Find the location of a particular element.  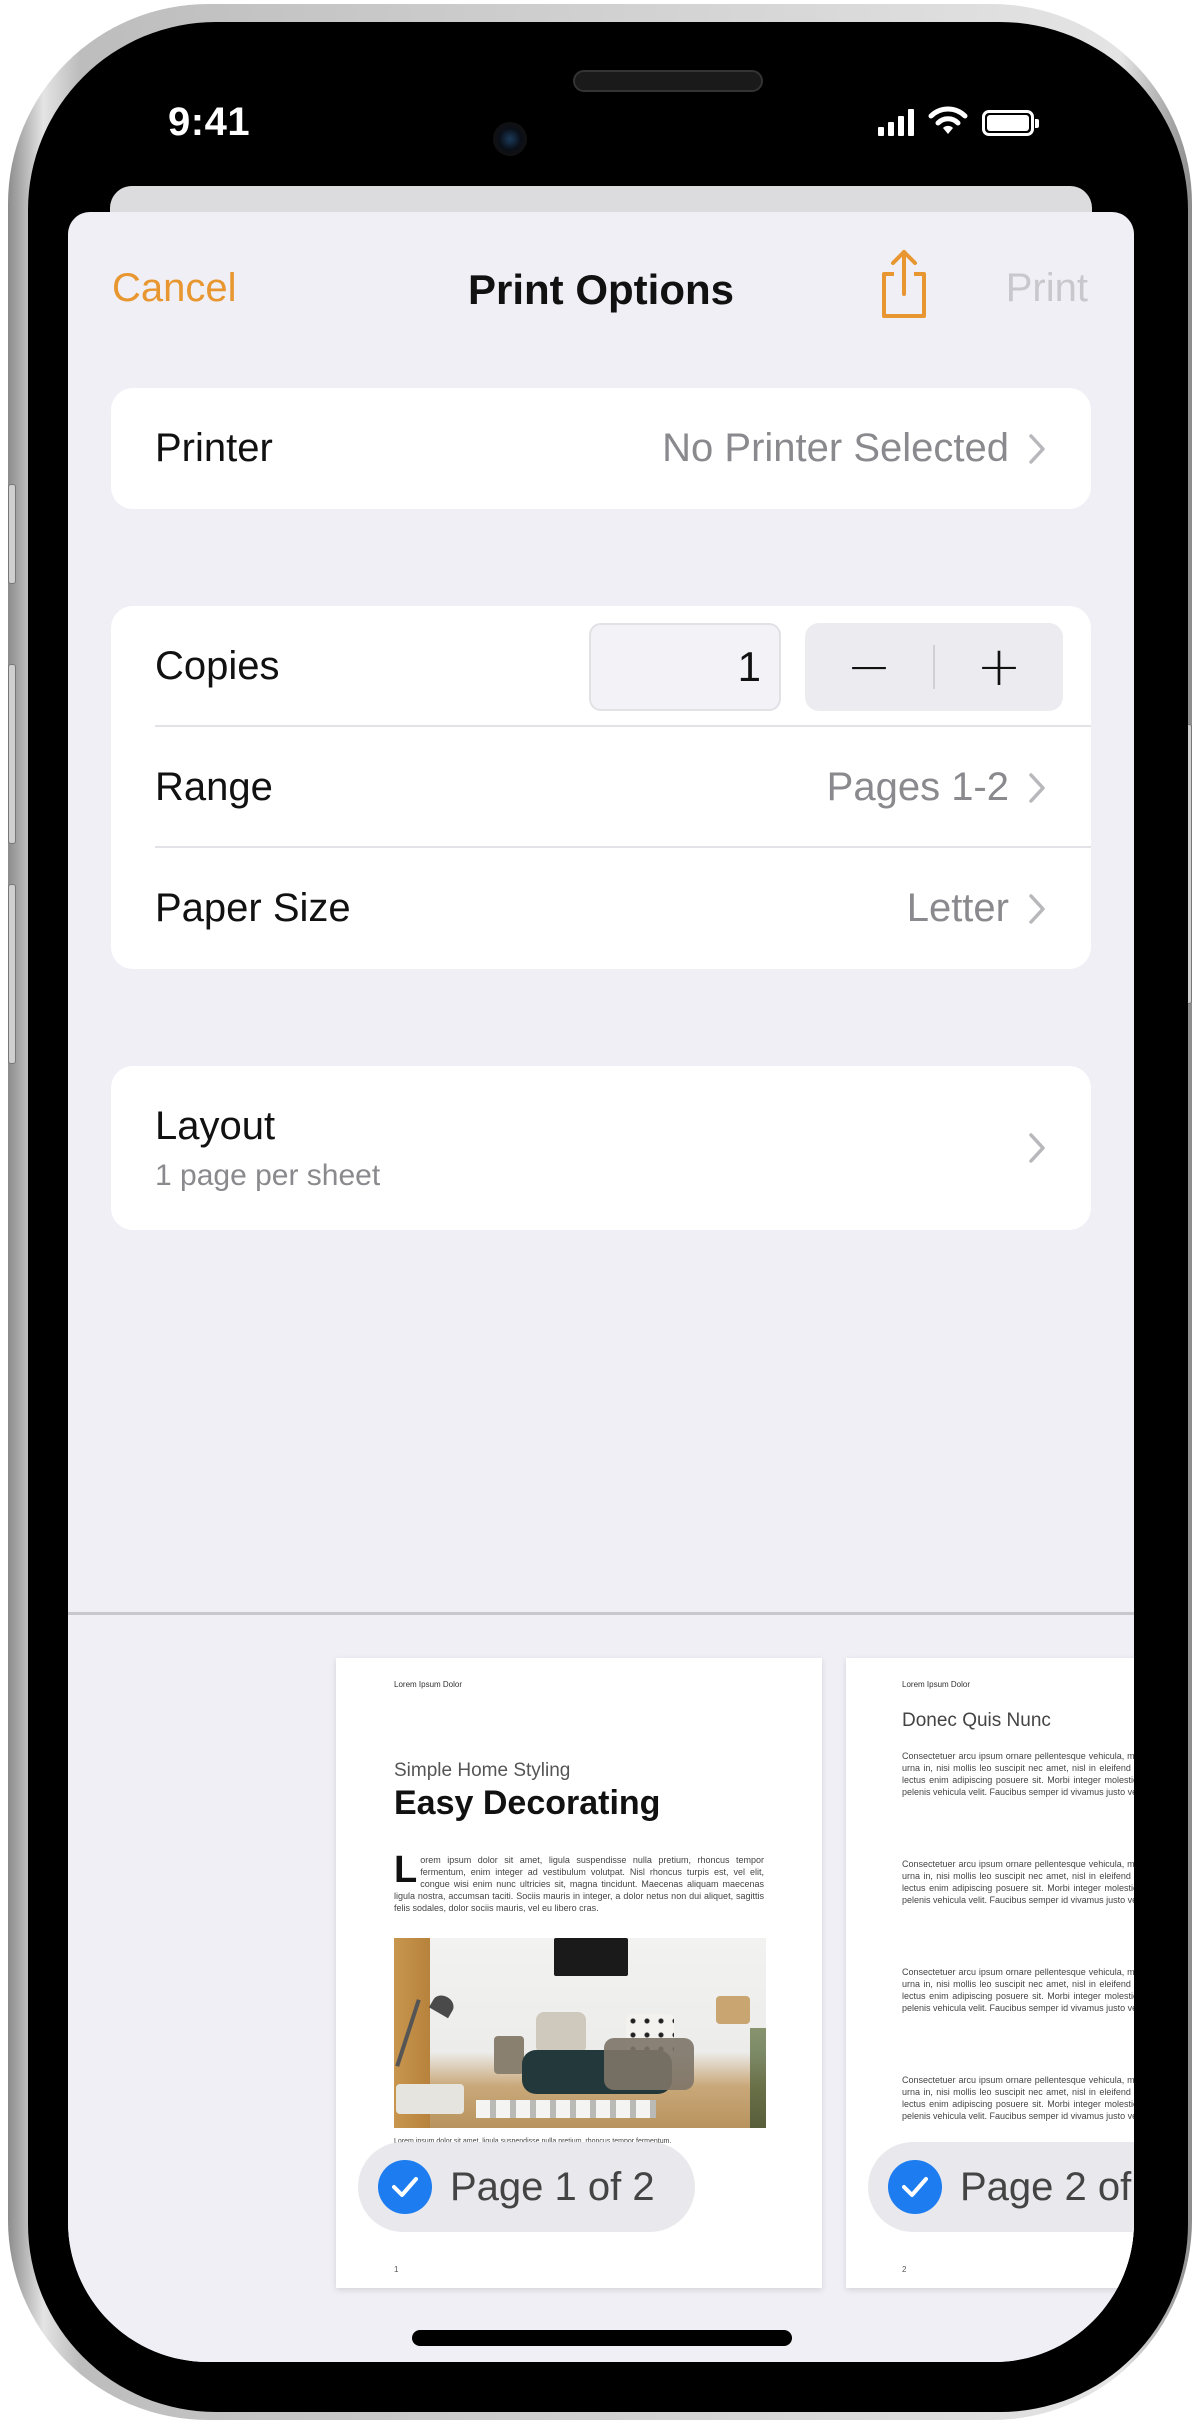

layout-card: Layout 1 page per sheet is located at coordinates (601, 1148).